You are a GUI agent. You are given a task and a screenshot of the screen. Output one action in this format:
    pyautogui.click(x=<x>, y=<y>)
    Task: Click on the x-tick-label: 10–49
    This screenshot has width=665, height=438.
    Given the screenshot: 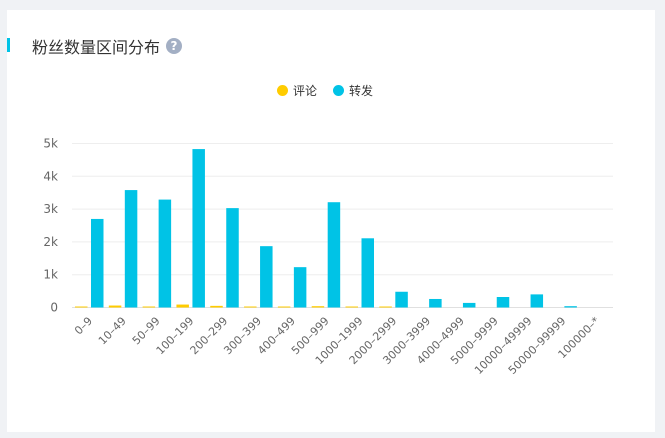 What is the action you would take?
    pyautogui.click(x=112, y=330)
    